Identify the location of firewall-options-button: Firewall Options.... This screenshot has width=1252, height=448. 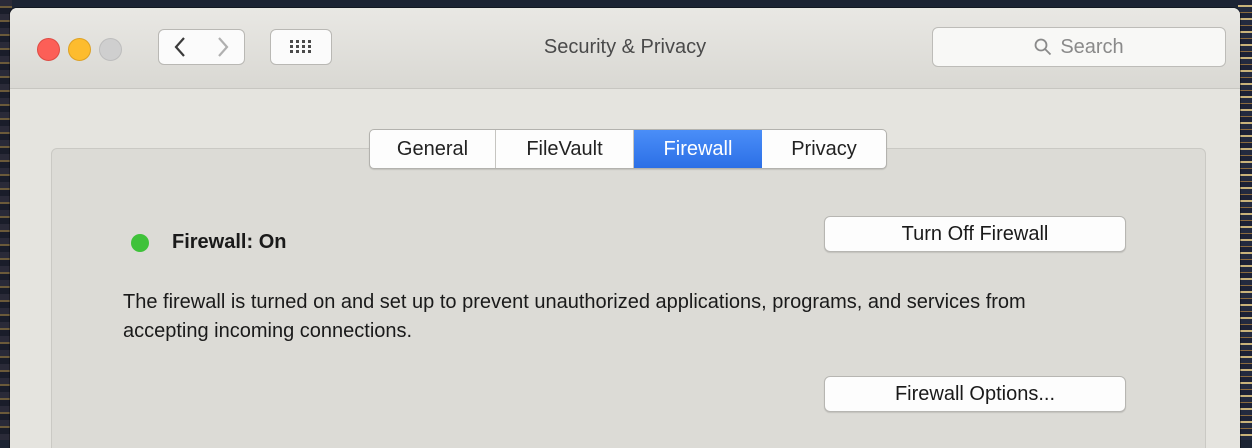
(975, 394).